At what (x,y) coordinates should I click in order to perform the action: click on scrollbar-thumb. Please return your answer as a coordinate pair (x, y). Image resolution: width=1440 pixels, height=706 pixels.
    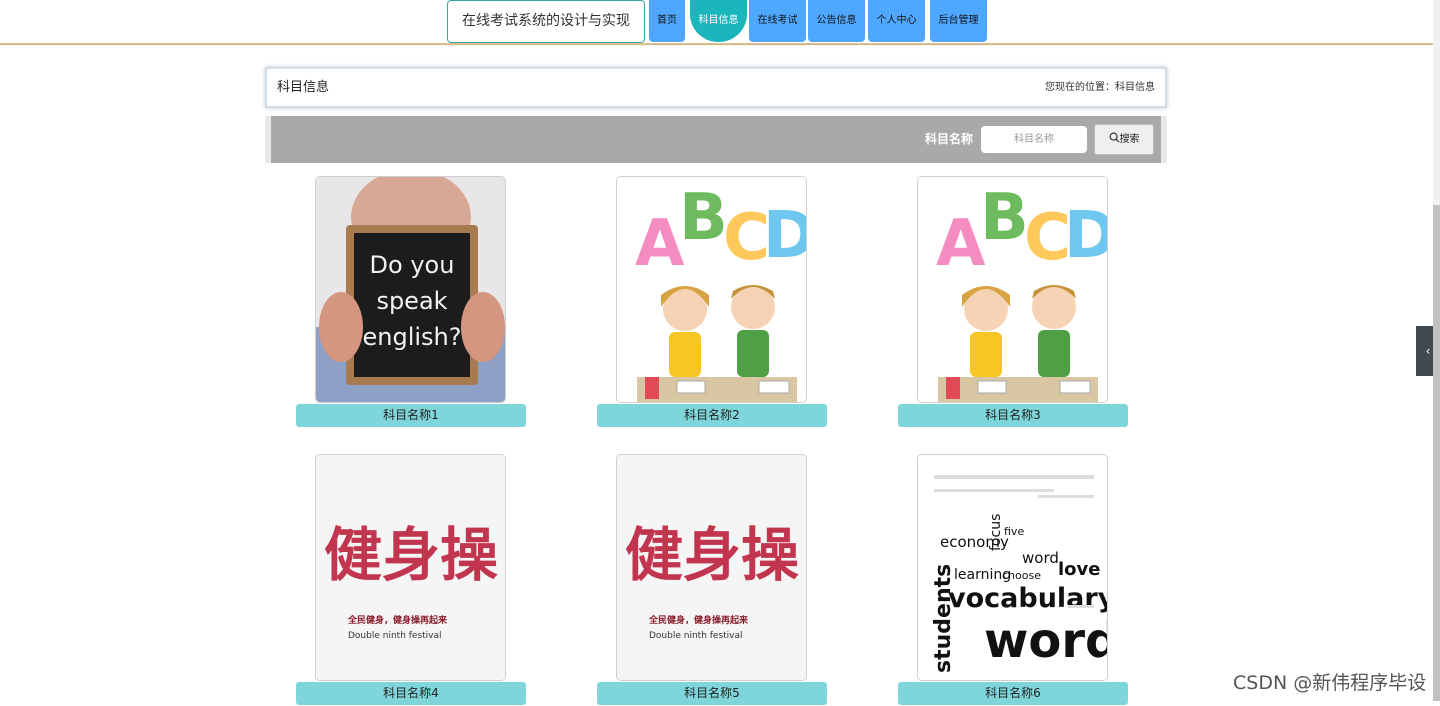
    Looking at the image, I should click on (1436, 453).